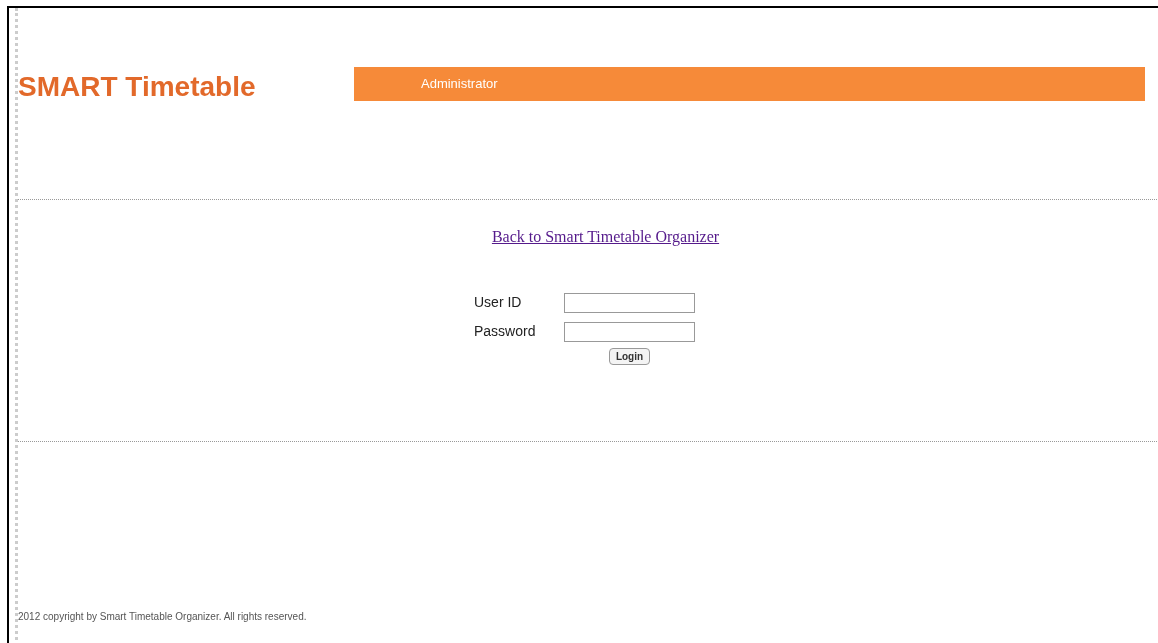 This screenshot has height=643, width=1158. What do you see at coordinates (498, 302) in the screenshot?
I see `field-label: User ID` at bounding box center [498, 302].